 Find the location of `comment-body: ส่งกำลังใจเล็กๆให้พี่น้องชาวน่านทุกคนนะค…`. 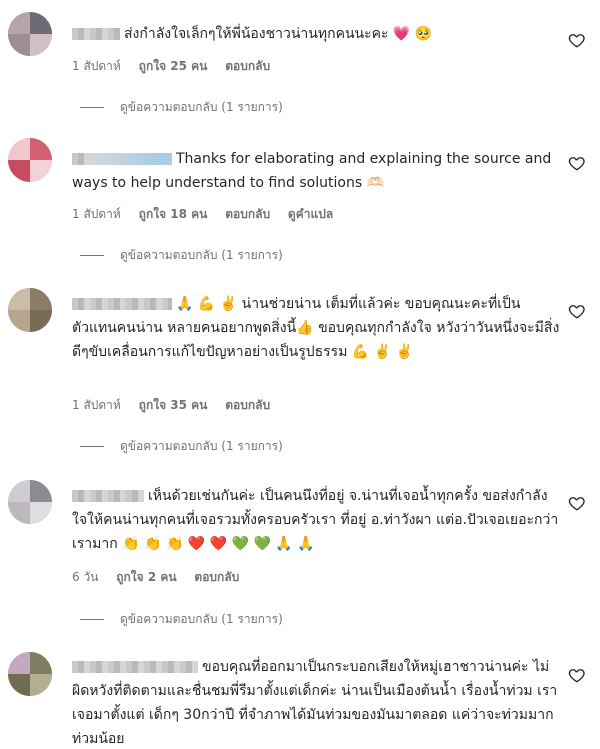

comment-body: ส่งกำลังใจเล็กๆให้พี่น้องชาวน่านทุกคนนะค… is located at coordinates (317, 34).